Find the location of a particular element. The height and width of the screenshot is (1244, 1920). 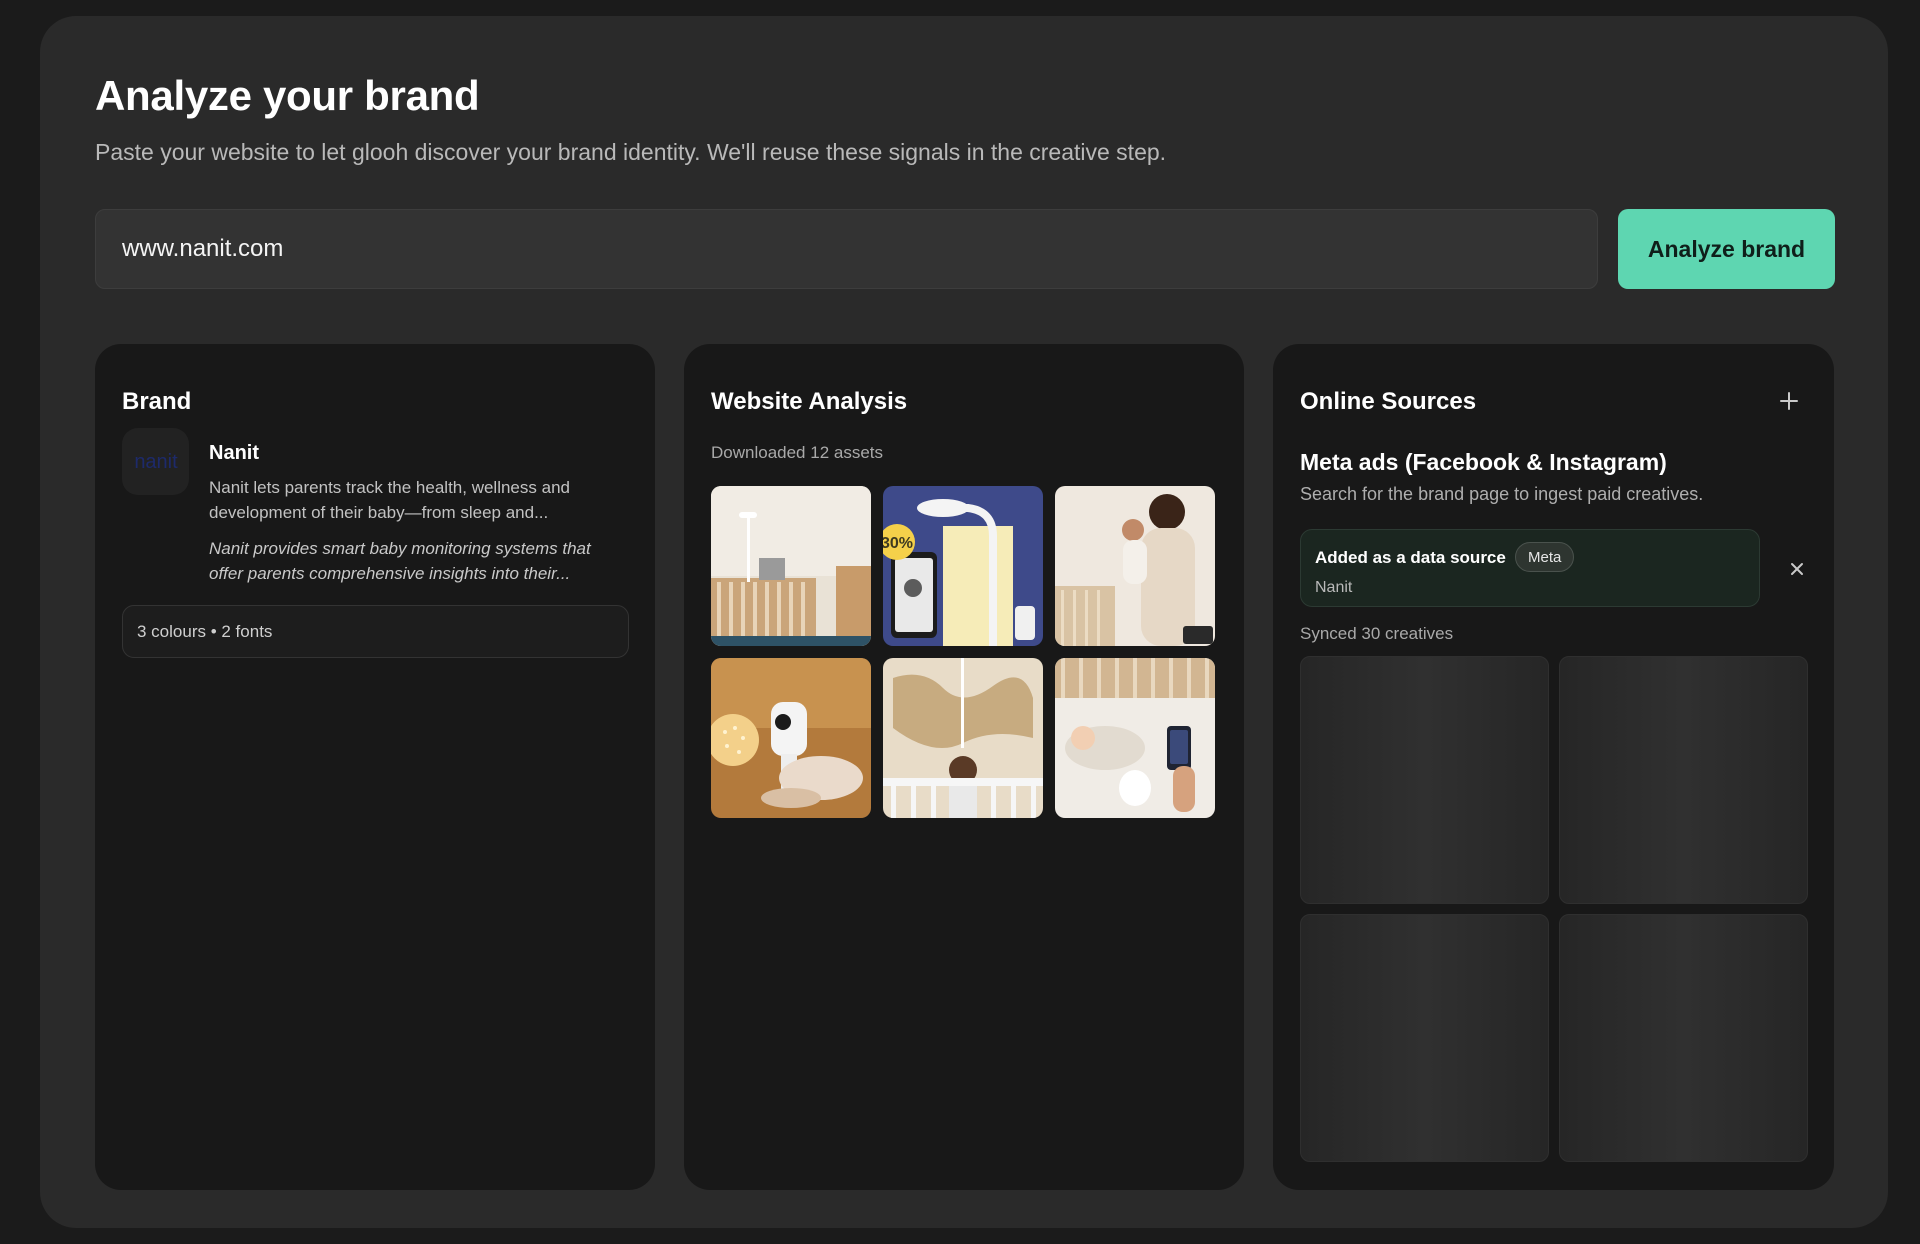

remove-source-button is located at coordinates (1797, 569).